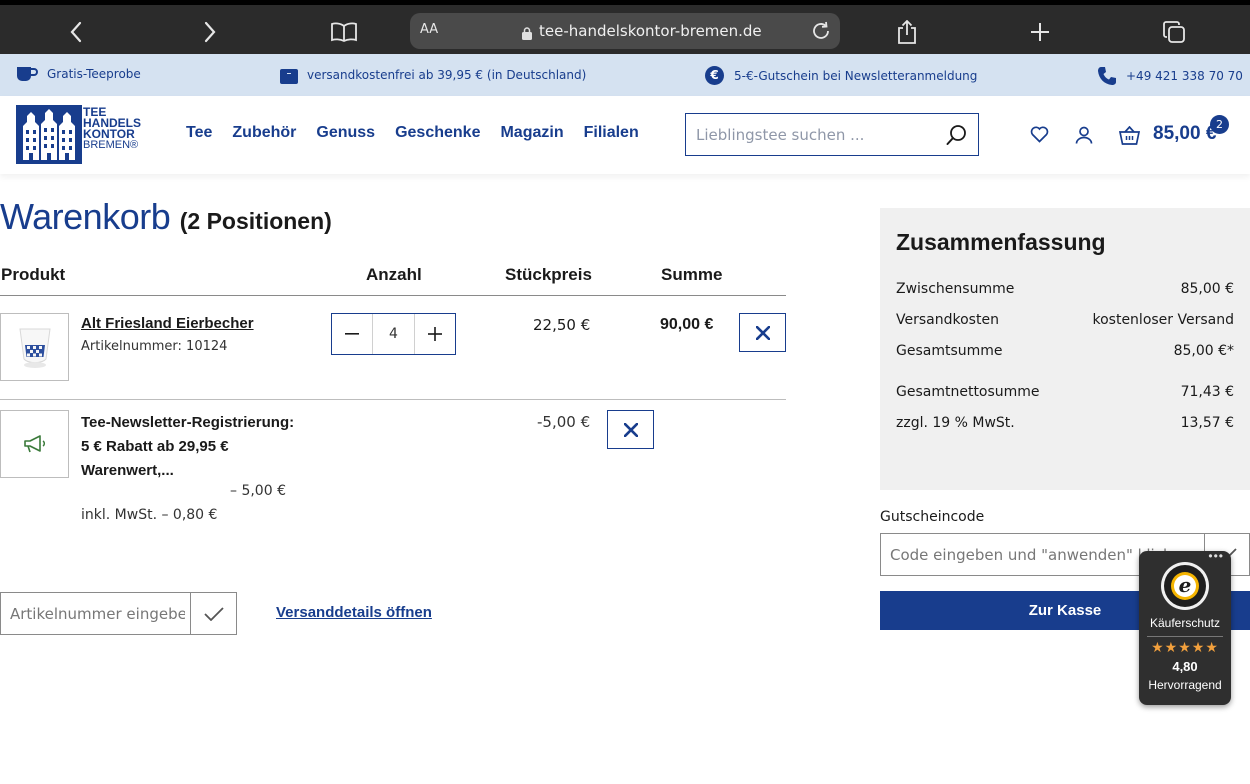 This screenshot has height=784, width=1250. I want to click on trusted-shops-seal-letter: e, so click(1185, 585).